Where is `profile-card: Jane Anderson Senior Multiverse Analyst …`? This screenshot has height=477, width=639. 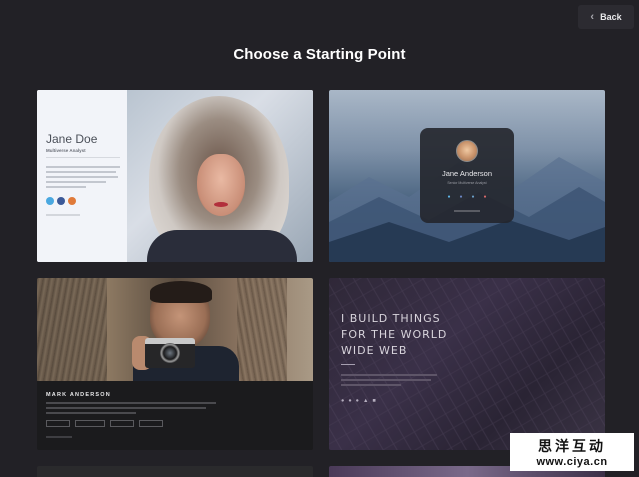
profile-card: Jane Anderson Senior Multiverse Analyst … is located at coordinates (467, 175).